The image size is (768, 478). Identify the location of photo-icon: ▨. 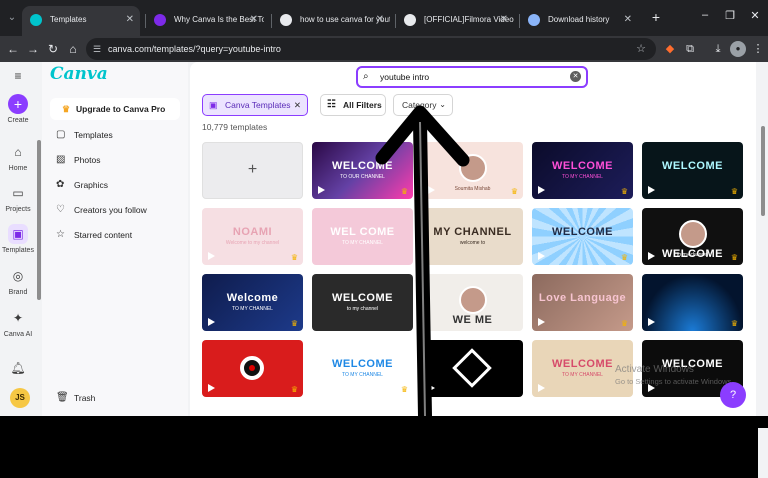
(61, 159).